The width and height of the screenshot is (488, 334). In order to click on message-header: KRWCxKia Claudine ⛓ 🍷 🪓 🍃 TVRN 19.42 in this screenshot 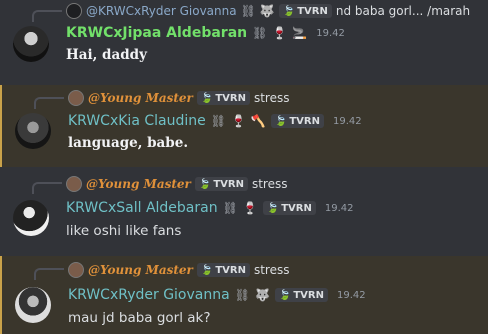, I will do `click(215, 121)`.